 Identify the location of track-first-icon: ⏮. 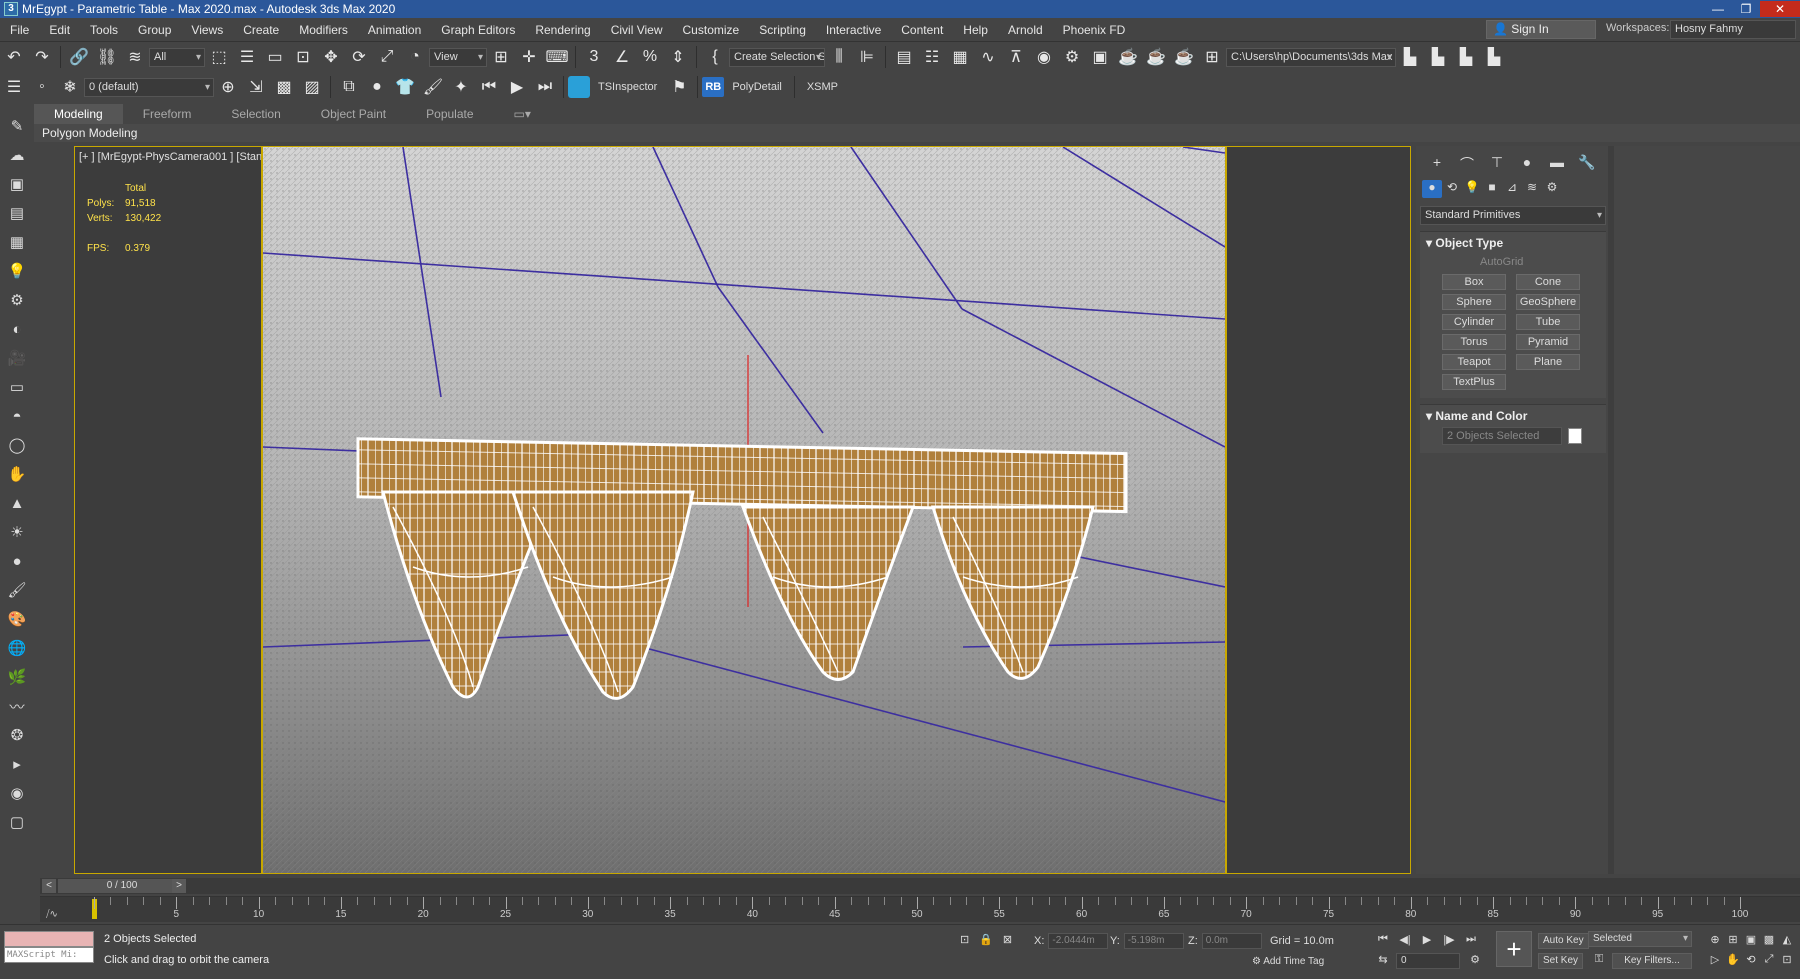
(489, 87).